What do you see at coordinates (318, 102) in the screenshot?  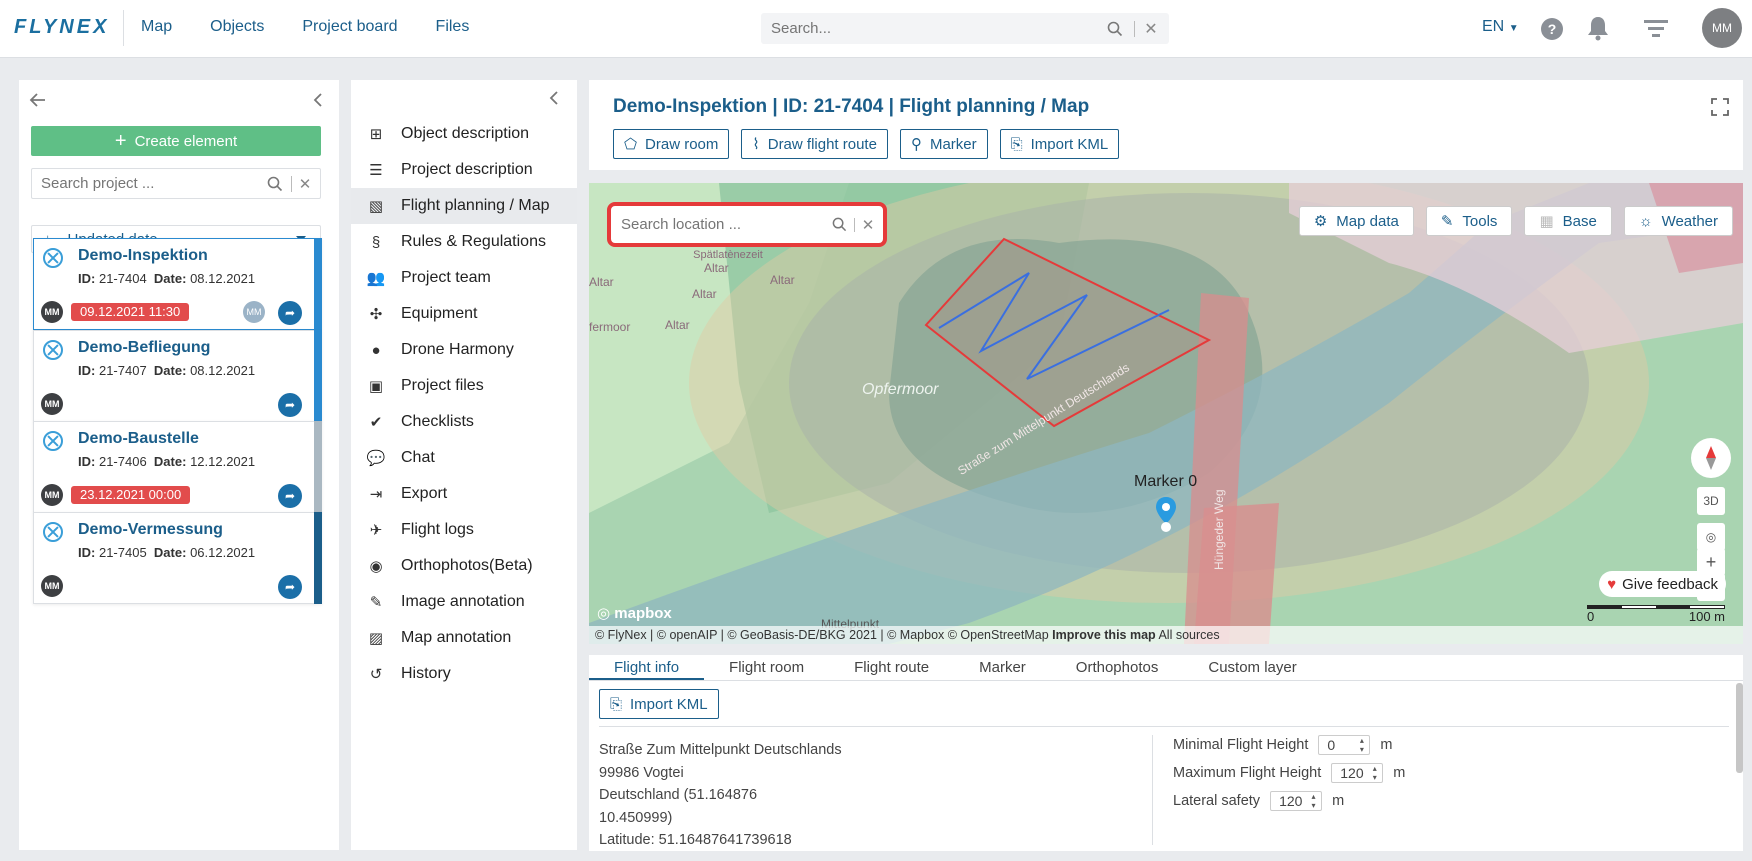 I see `collapse-left-icon` at bounding box center [318, 102].